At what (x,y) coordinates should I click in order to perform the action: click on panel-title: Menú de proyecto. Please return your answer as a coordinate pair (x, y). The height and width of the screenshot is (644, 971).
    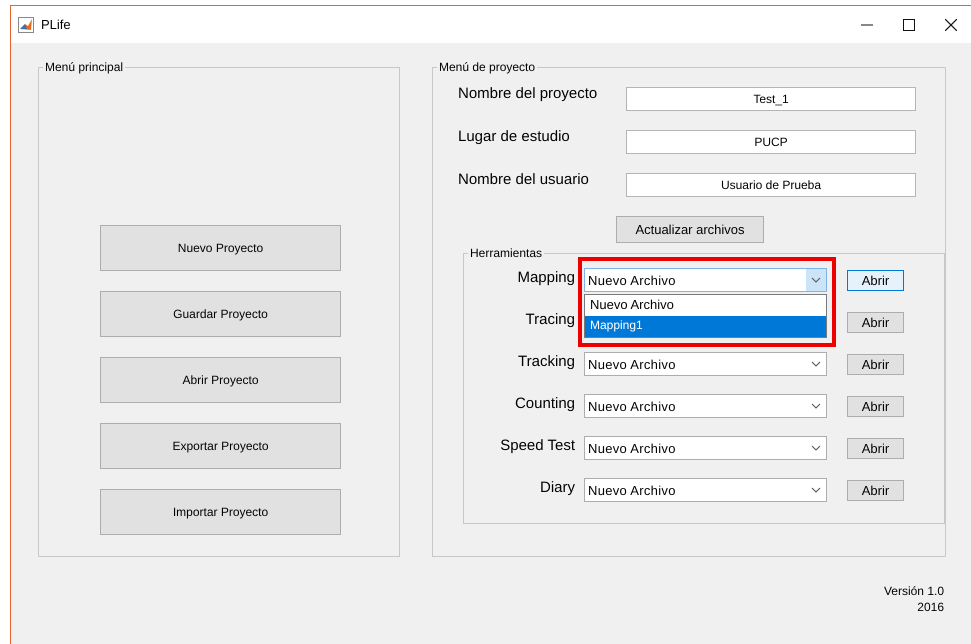
    Looking at the image, I should click on (487, 67).